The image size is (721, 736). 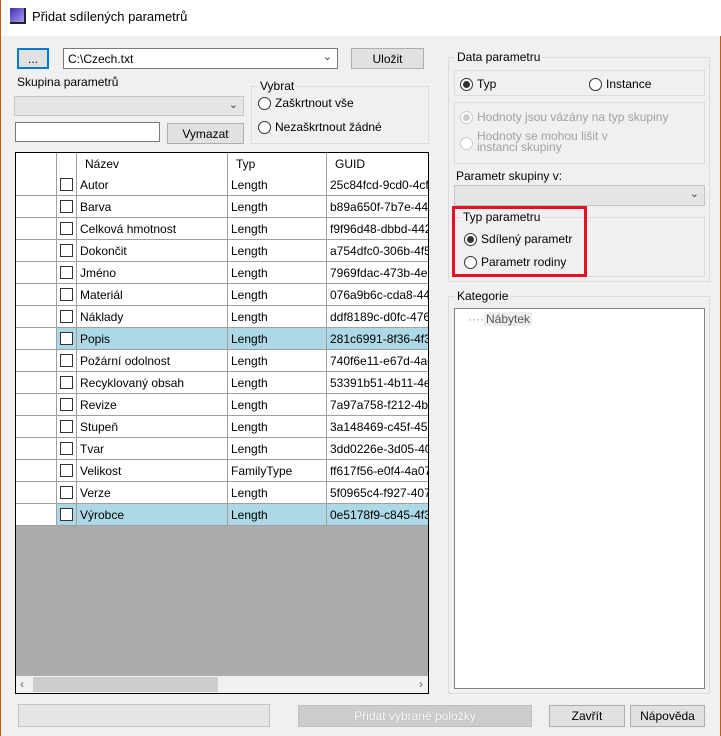 What do you see at coordinates (222, 339) in the screenshot?
I see `table-row: Popis Length 281c6991-8f36-4f34-` at bounding box center [222, 339].